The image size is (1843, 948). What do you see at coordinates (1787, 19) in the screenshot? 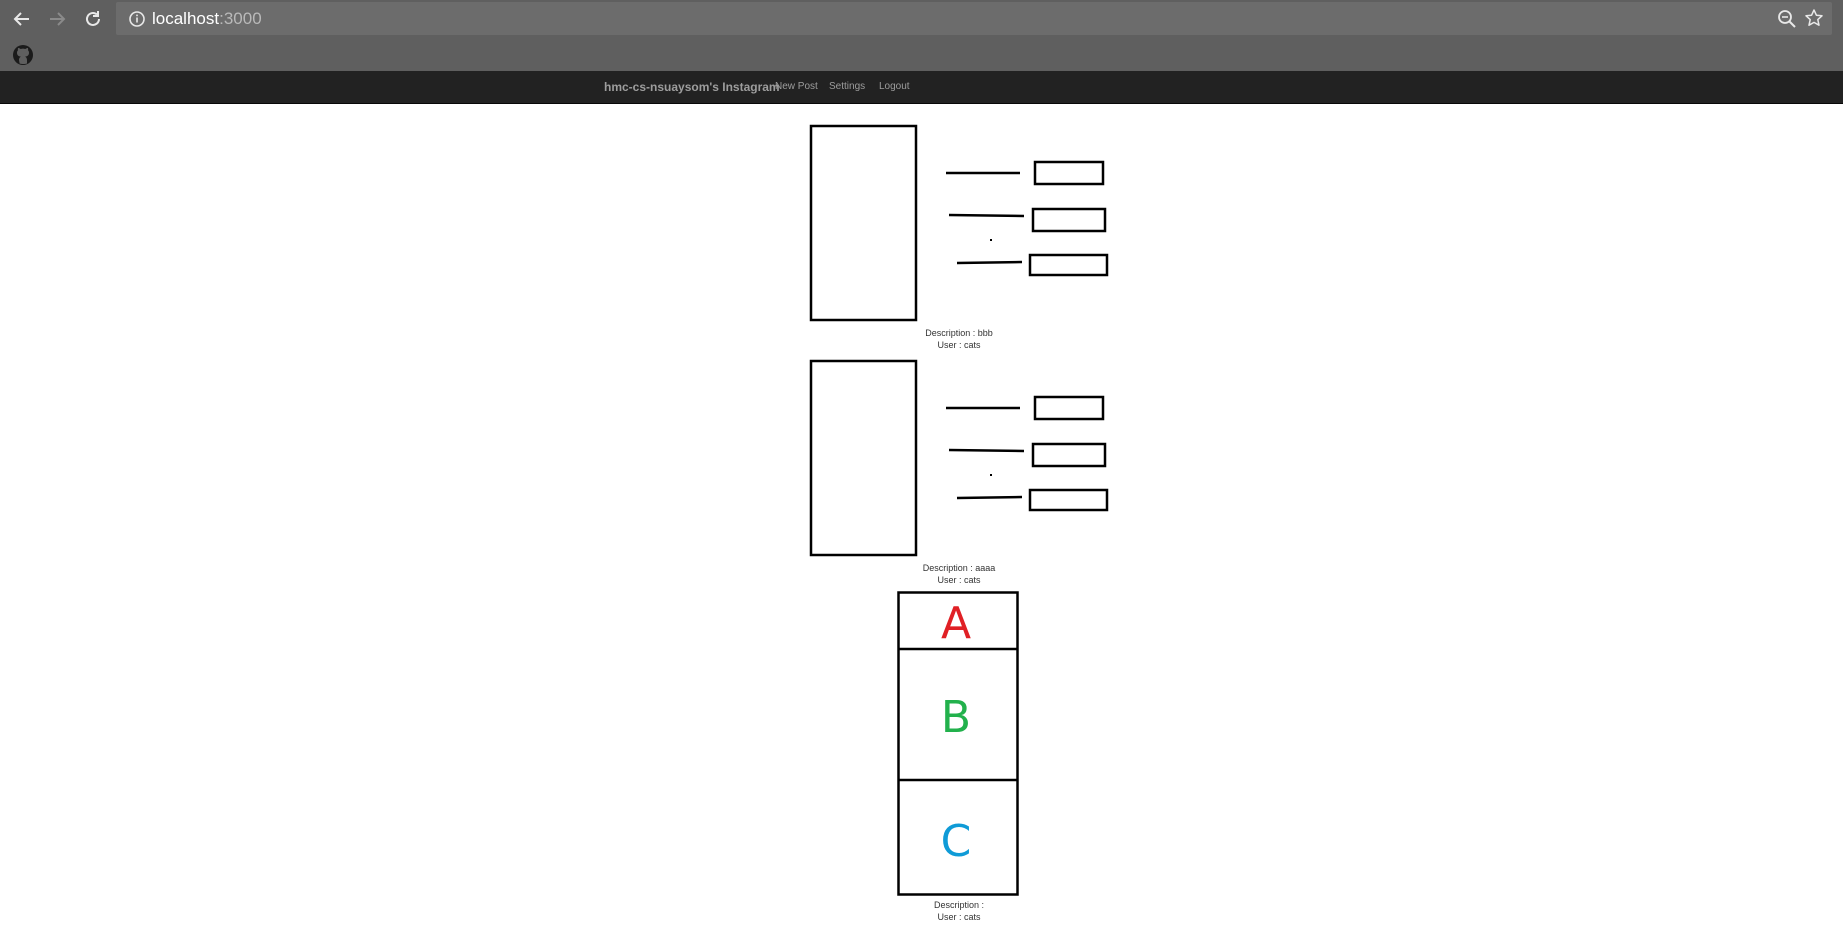
I see `zoom-icon` at bounding box center [1787, 19].